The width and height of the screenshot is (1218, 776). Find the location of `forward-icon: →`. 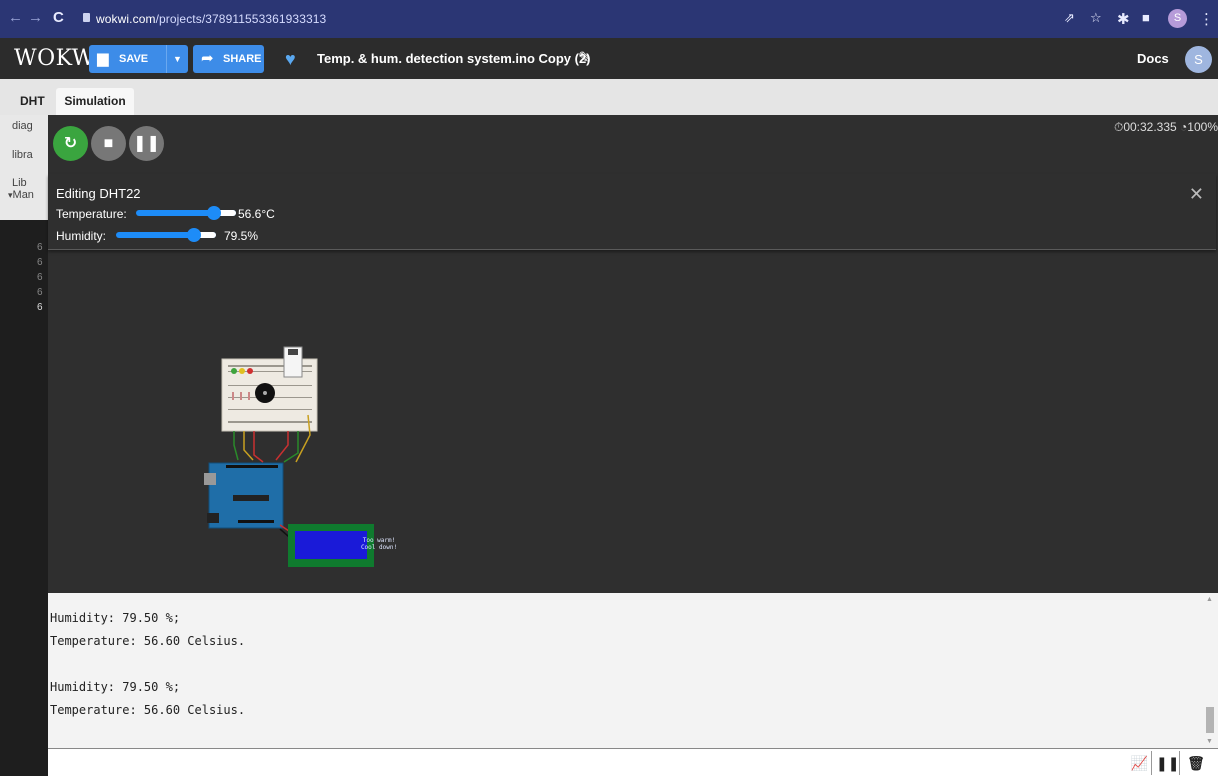

forward-icon: → is located at coordinates (35, 17).